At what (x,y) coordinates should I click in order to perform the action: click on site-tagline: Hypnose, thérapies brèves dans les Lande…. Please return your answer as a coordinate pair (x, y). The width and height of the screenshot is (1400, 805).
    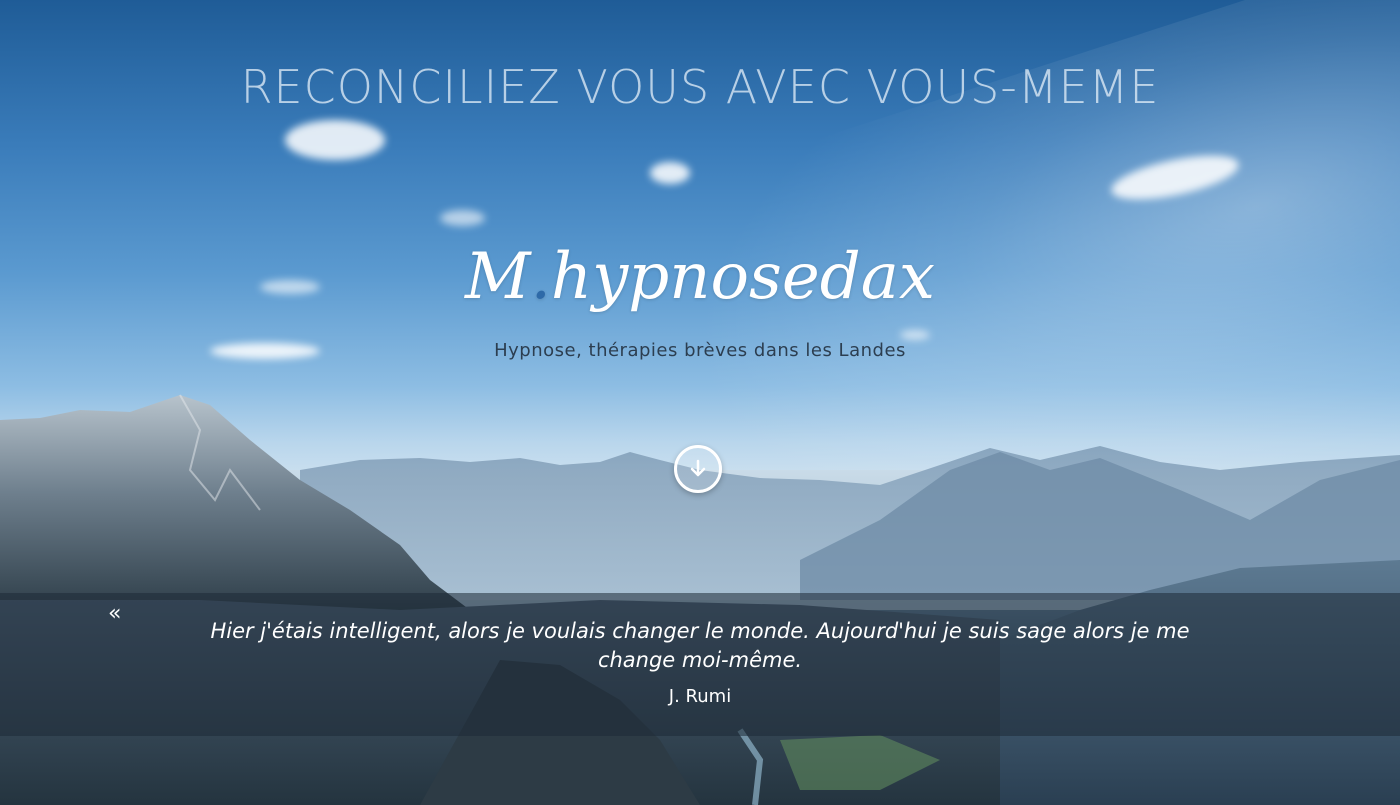
    Looking at the image, I should click on (700, 350).